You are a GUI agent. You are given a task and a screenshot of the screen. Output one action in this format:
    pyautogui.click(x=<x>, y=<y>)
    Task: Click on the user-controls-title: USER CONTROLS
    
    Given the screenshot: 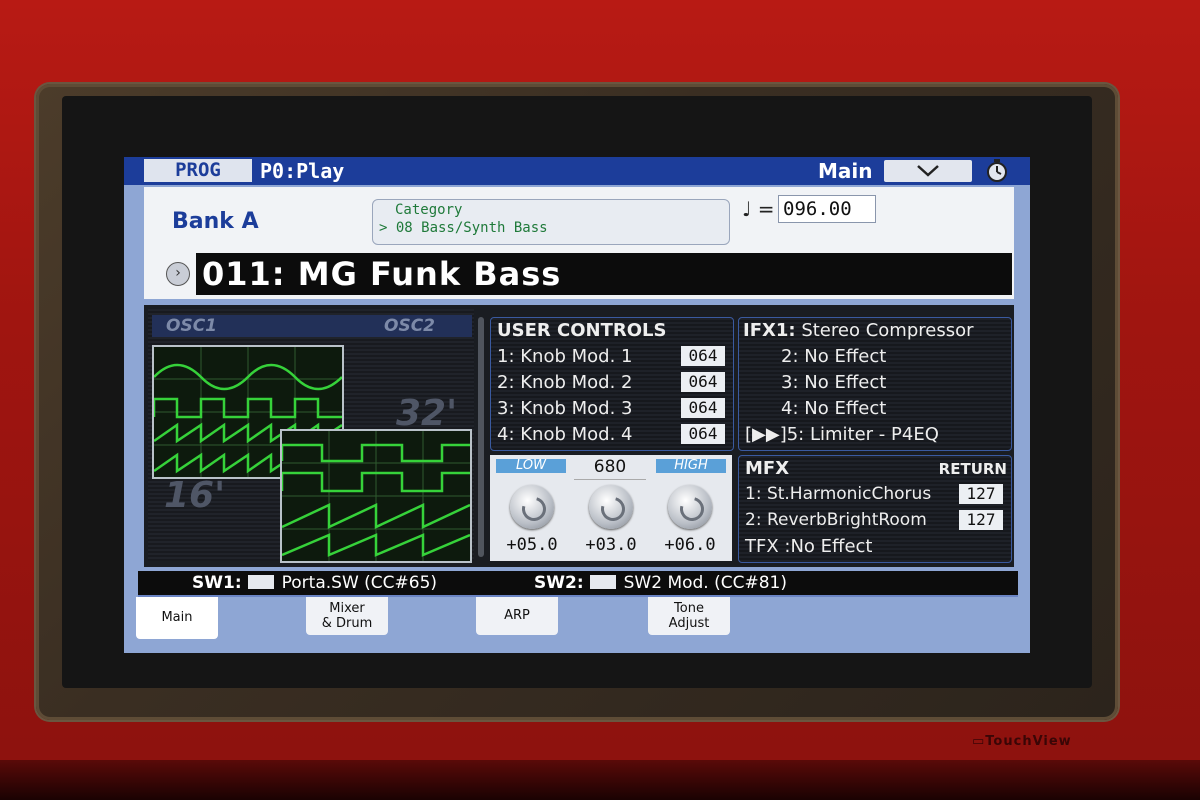 What is the action you would take?
    pyautogui.click(x=582, y=330)
    